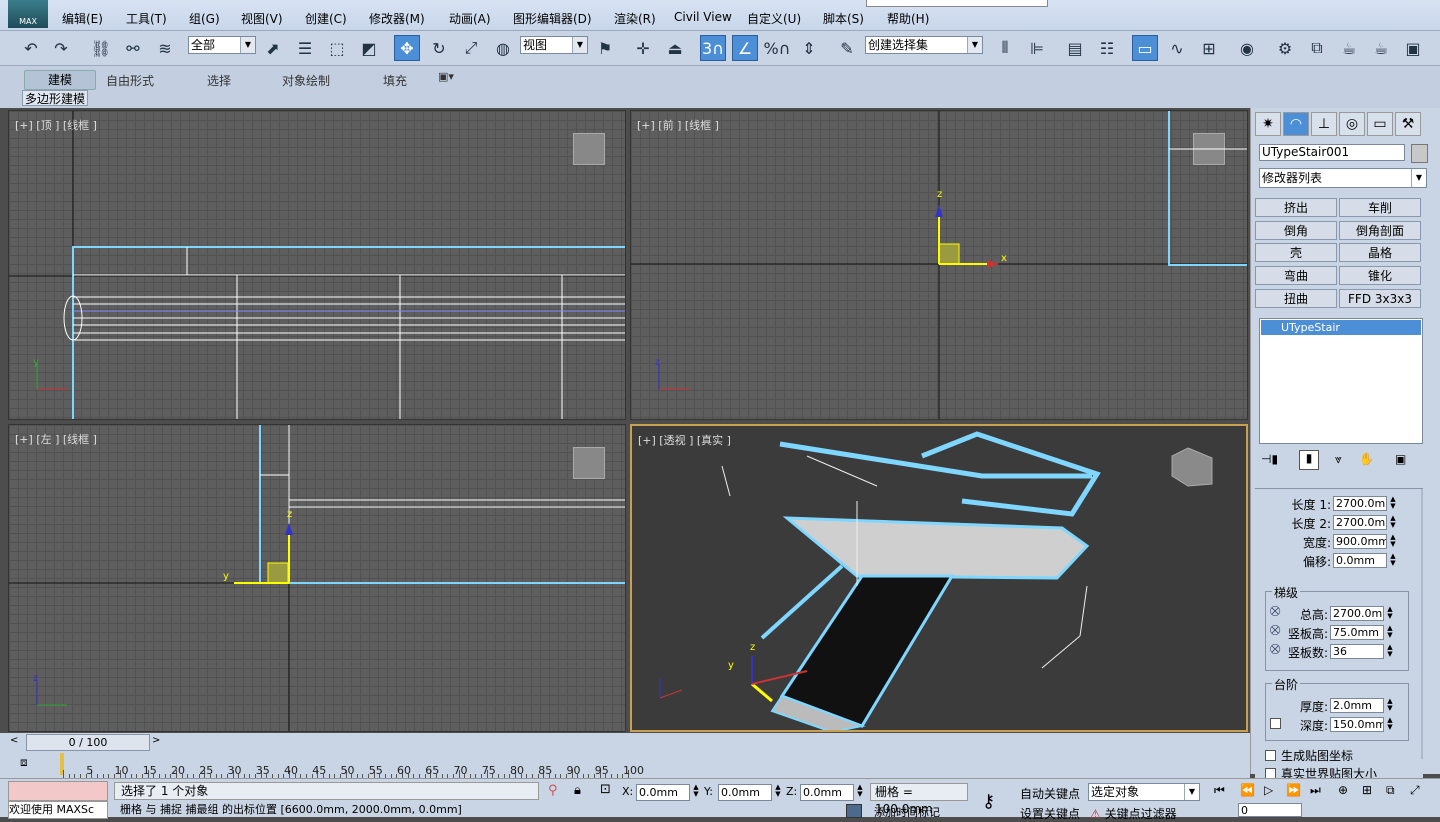 The height and width of the screenshot is (822, 1440). Describe the element at coordinates (82, 18) in the screenshot. I see `menu-edit: 编辑(E)` at that location.